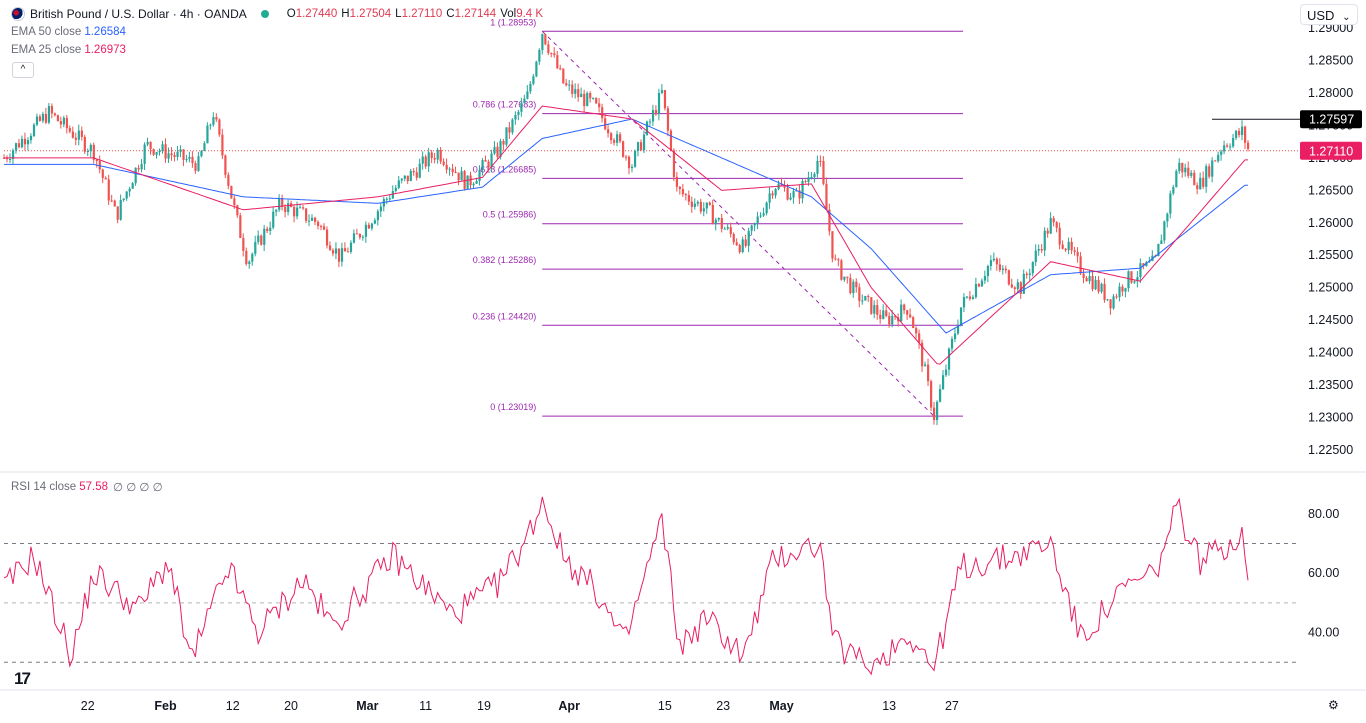 This screenshot has height=723, width=1366. I want to click on time-axis-tick: 11, so click(425, 706).